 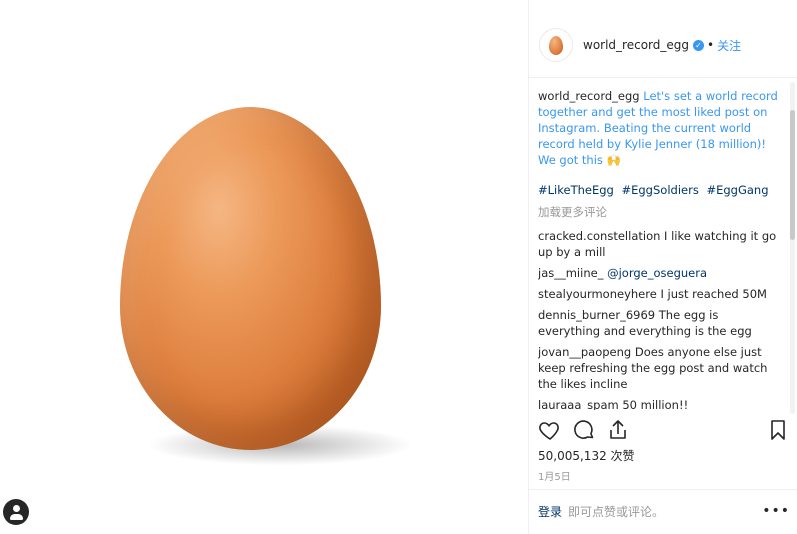 I want to click on login-prompt: 登录 即可点赞或评论。 •••, so click(x=664, y=511).